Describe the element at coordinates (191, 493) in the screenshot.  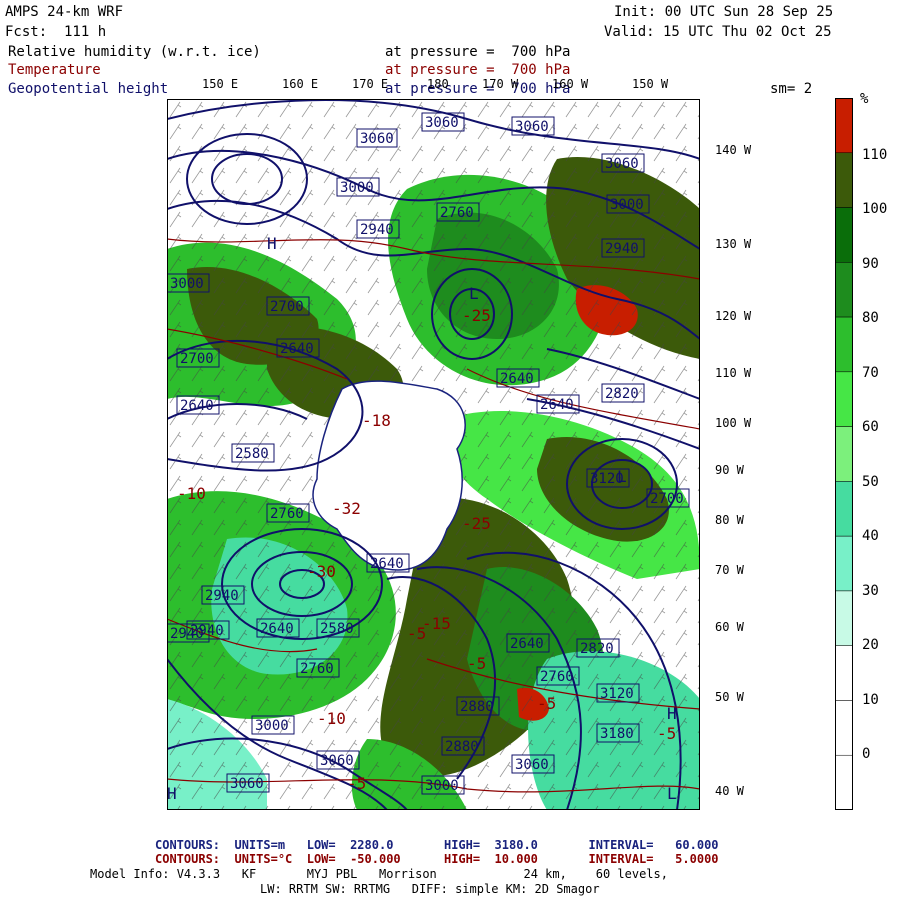
I see `temp-label: -10` at that location.